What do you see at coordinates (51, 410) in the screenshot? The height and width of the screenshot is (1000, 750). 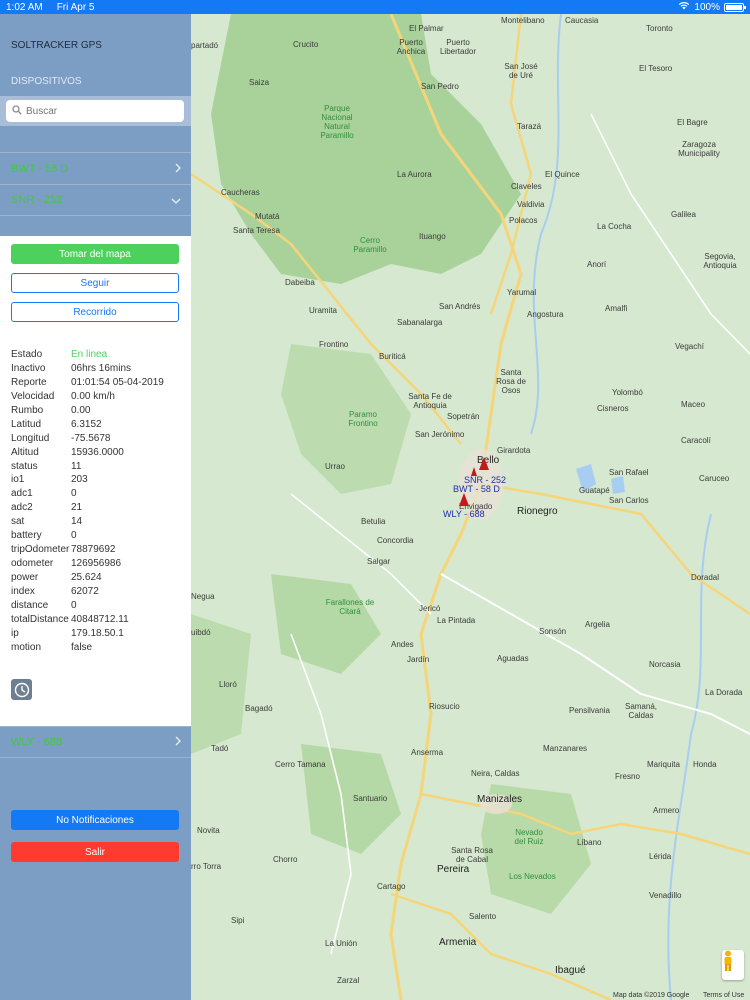 I see `info-row: Rumbo 0.00` at bounding box center [51, 410].